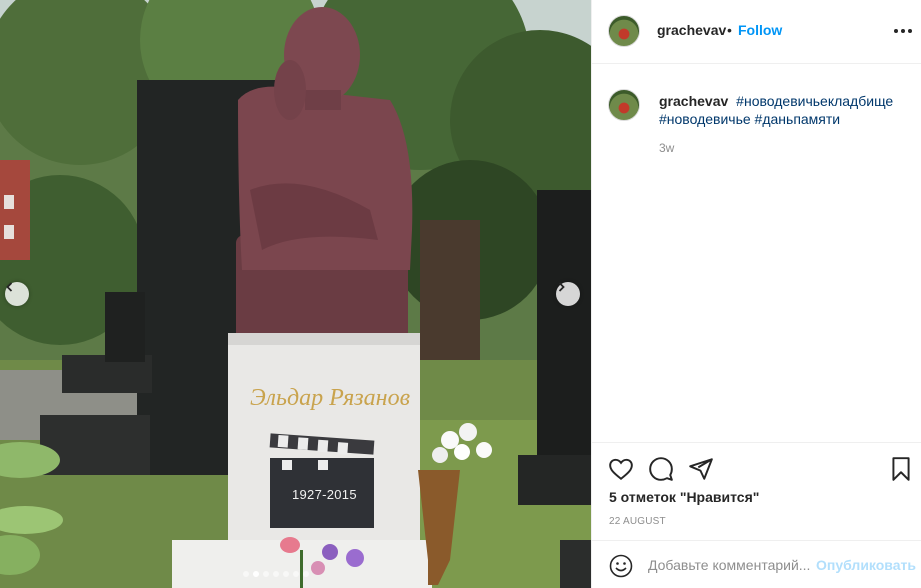 Image resolution: width=921 pixels, height=588 pixels. Describe the element at coordinates (756, 468) in the screenshot. I see `action-bar` at that location.